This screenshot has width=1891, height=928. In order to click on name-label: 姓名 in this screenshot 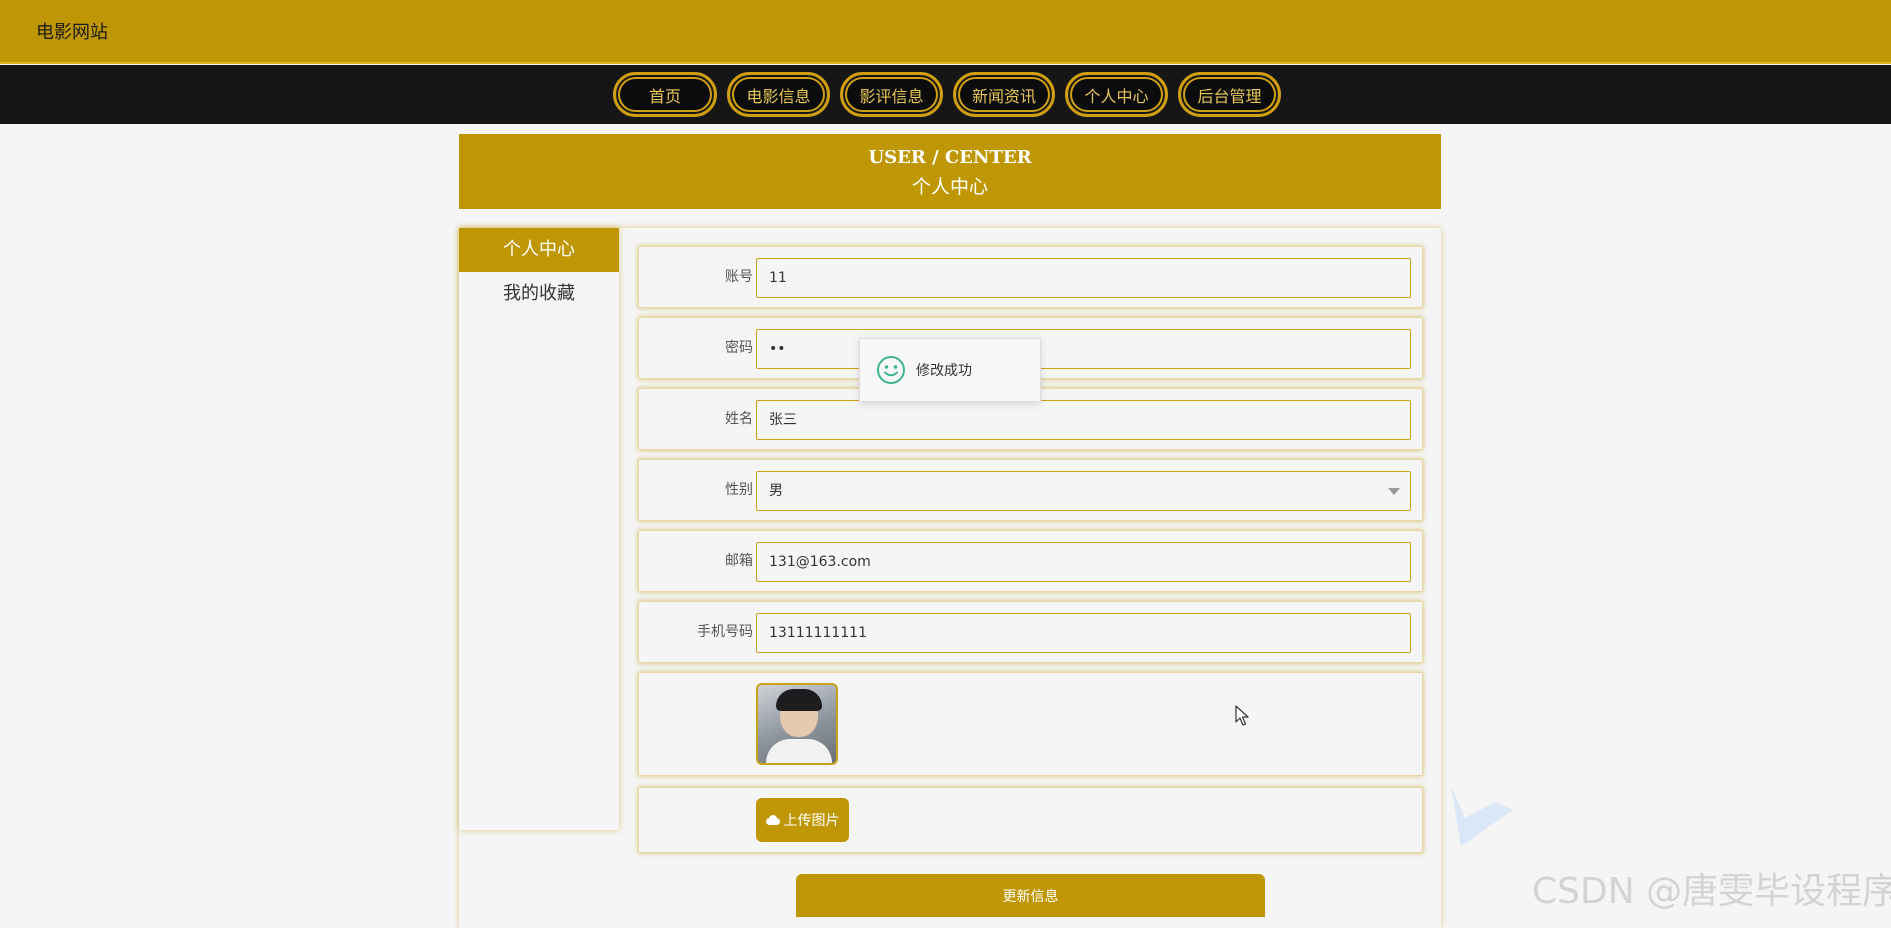, I will do `click(739, 419)`.